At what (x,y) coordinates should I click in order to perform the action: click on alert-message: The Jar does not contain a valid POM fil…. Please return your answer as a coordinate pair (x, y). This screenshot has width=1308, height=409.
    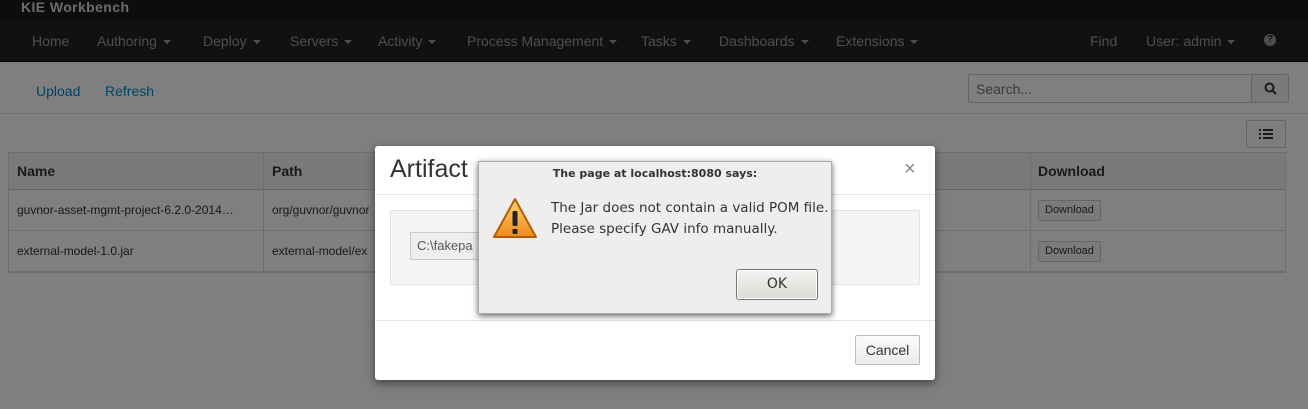
    Looking at the image, I should click on (690, 219).